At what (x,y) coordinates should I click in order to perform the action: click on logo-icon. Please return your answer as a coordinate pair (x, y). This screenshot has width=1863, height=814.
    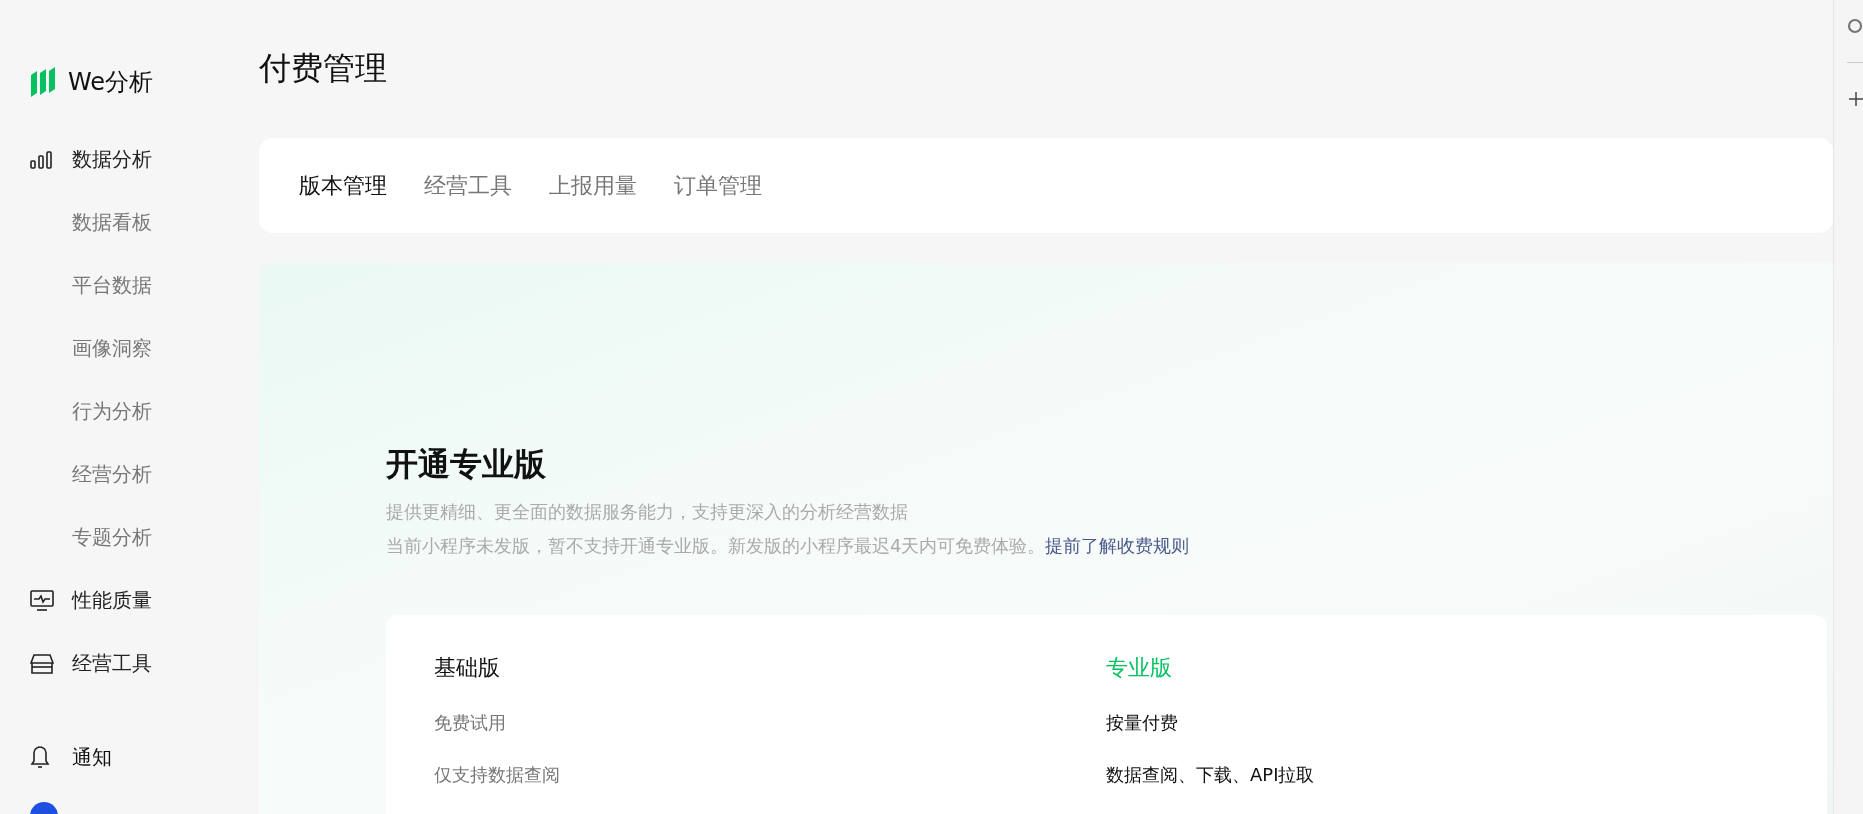
    Looking at the image, I should click on (43, 82).